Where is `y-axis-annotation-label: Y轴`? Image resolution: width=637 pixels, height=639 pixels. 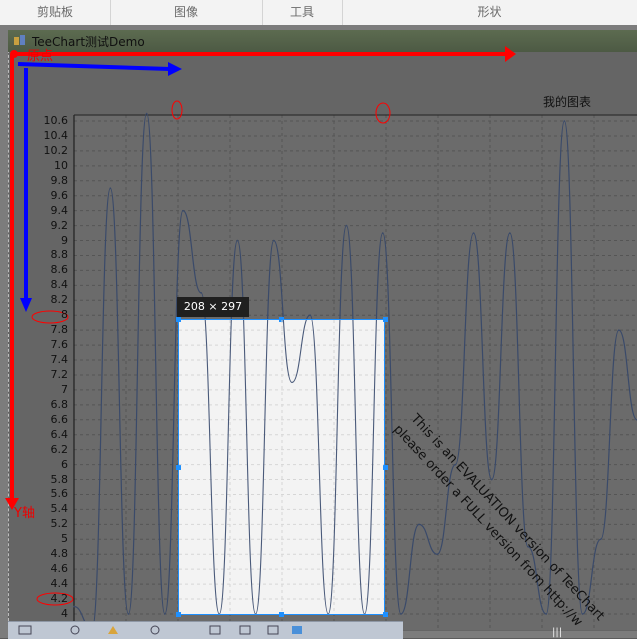 y-axis-annotation-label: Y轴 is located at coordinates (24, 513).